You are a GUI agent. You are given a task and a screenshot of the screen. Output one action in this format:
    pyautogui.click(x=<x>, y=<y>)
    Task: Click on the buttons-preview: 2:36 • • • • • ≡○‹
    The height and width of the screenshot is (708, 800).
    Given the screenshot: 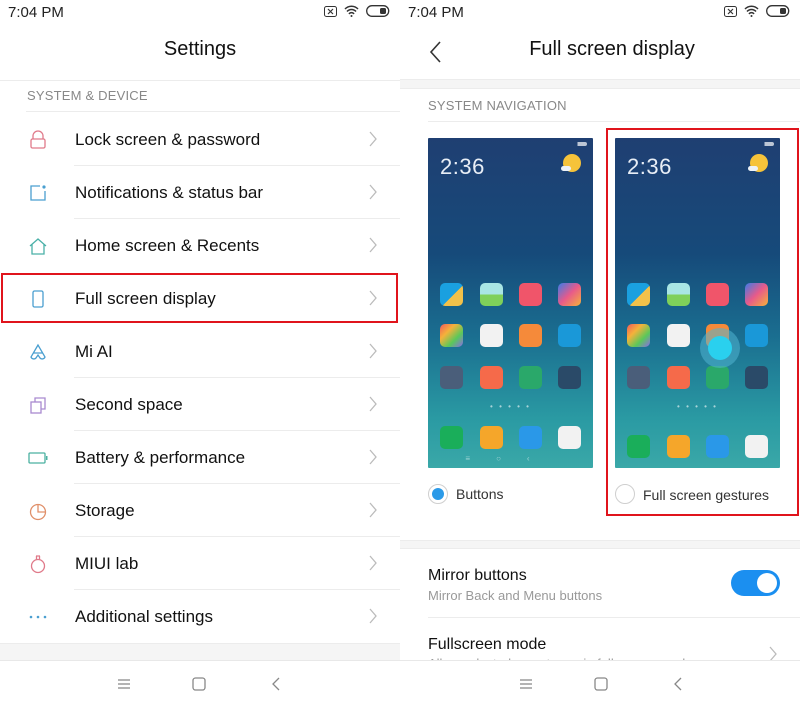 What is the action you would take?
    pyautogui.click(x=510, y=303)
    